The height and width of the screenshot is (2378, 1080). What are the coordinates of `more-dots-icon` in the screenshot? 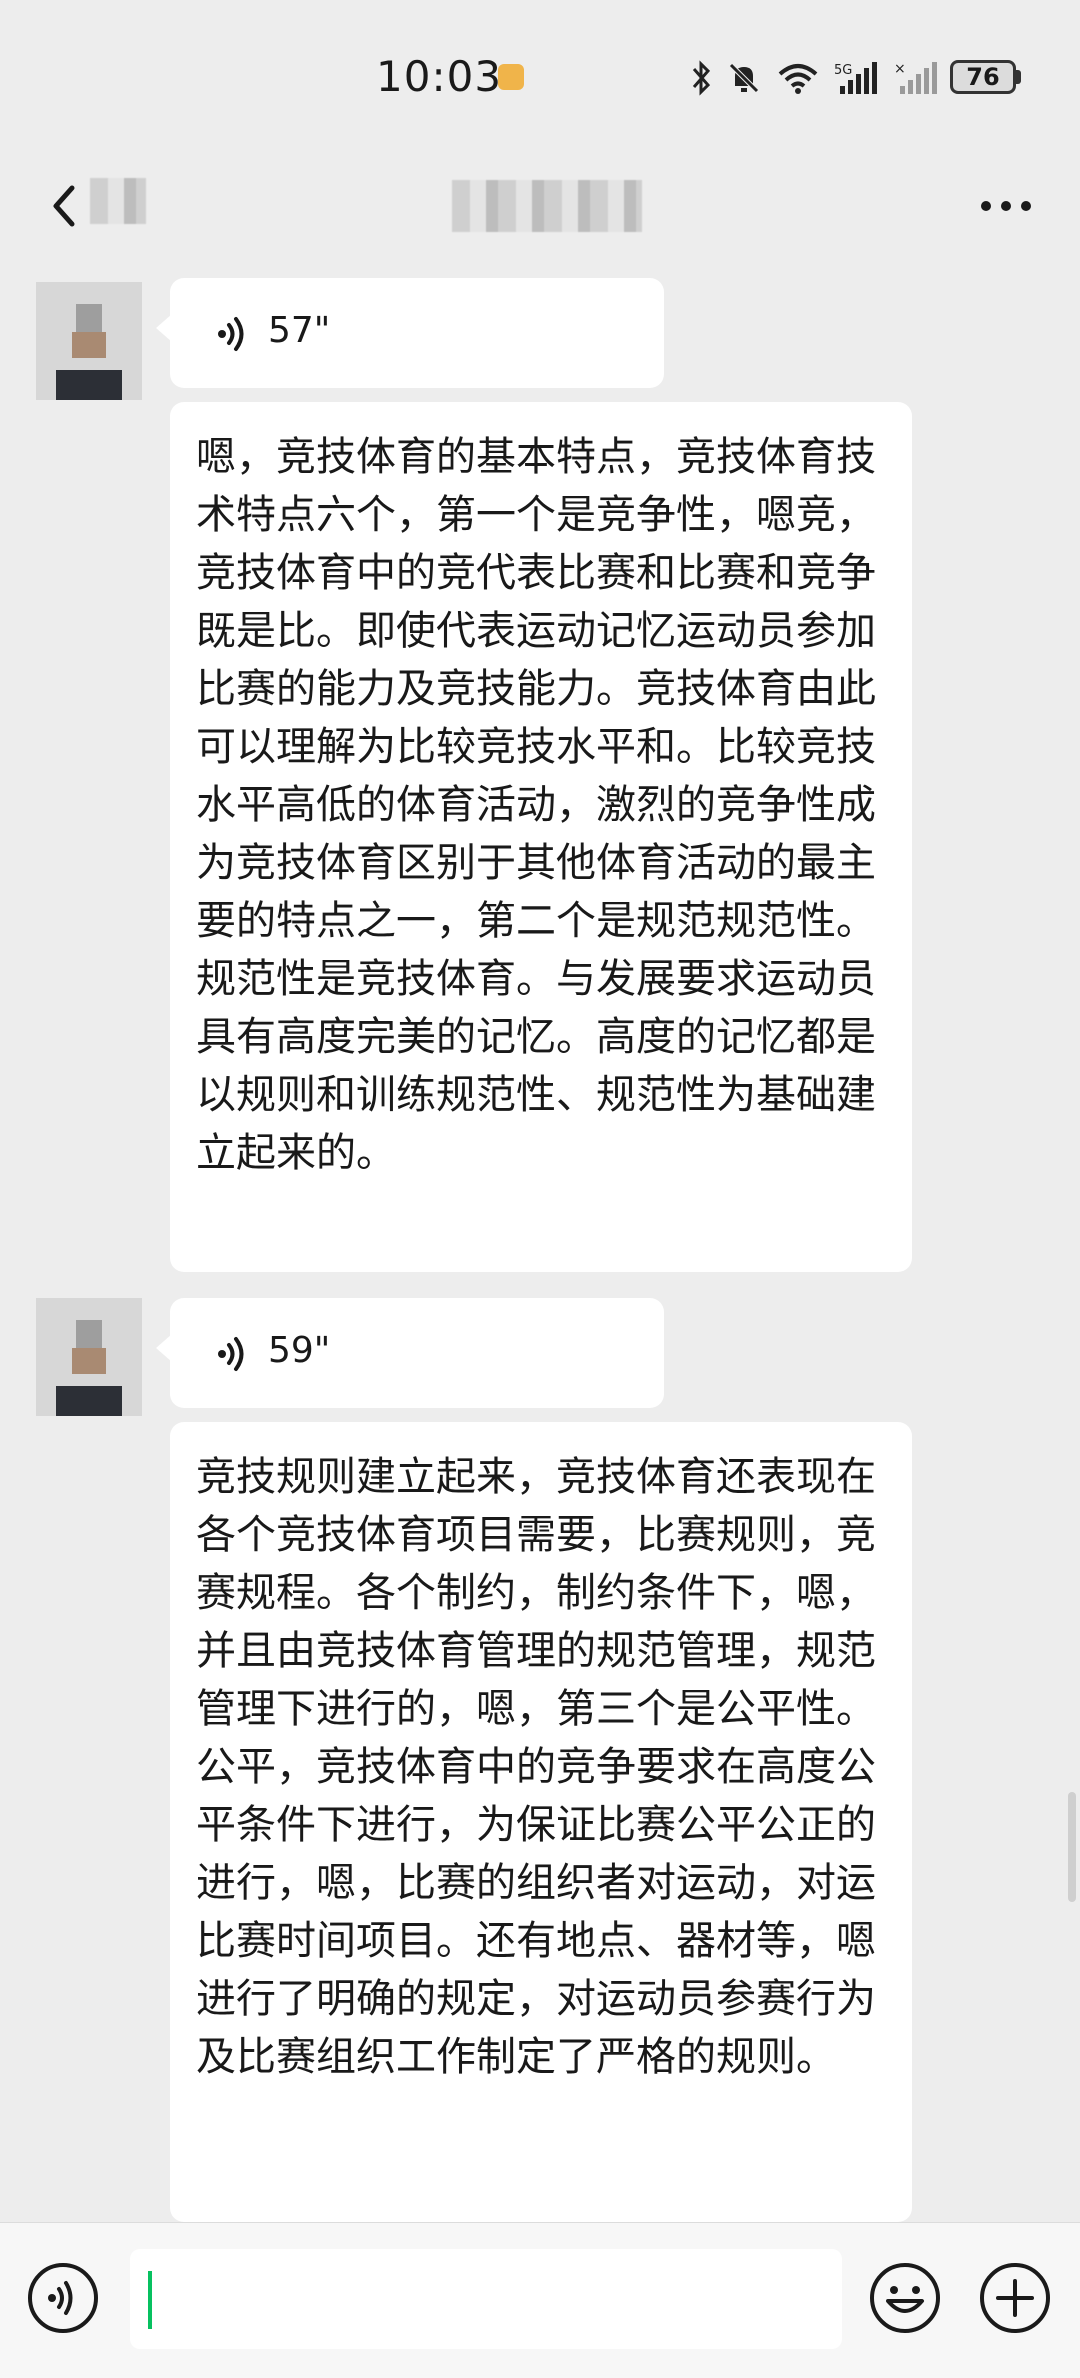 It's located at (1006, 206).